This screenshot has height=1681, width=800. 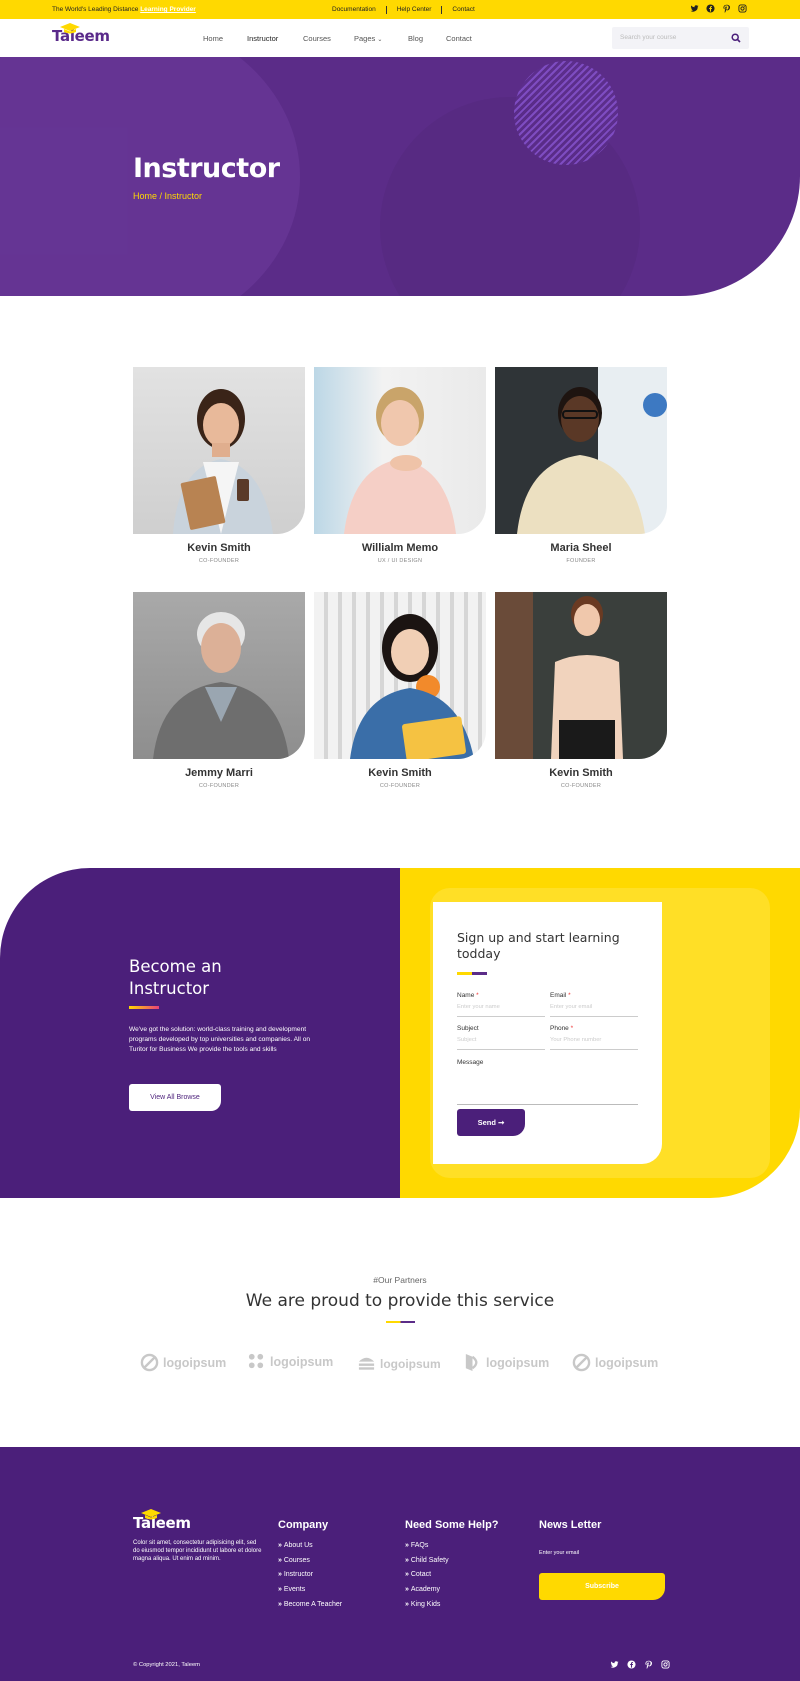 I want to click on graduation-cap-icon, so click(x=70, y=28).